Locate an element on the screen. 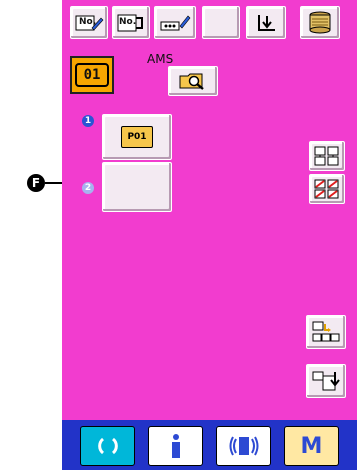  mode-button-label: M is located at coordinates (311, 446).